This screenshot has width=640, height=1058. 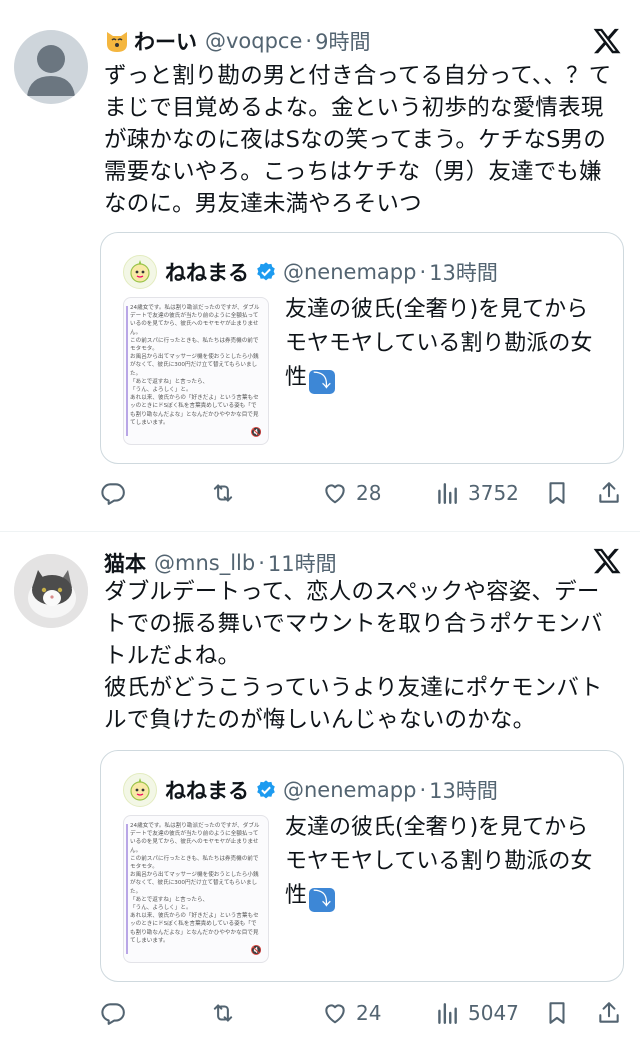 I want to click on timestamp: 9時間, so click(x=342, y=41).